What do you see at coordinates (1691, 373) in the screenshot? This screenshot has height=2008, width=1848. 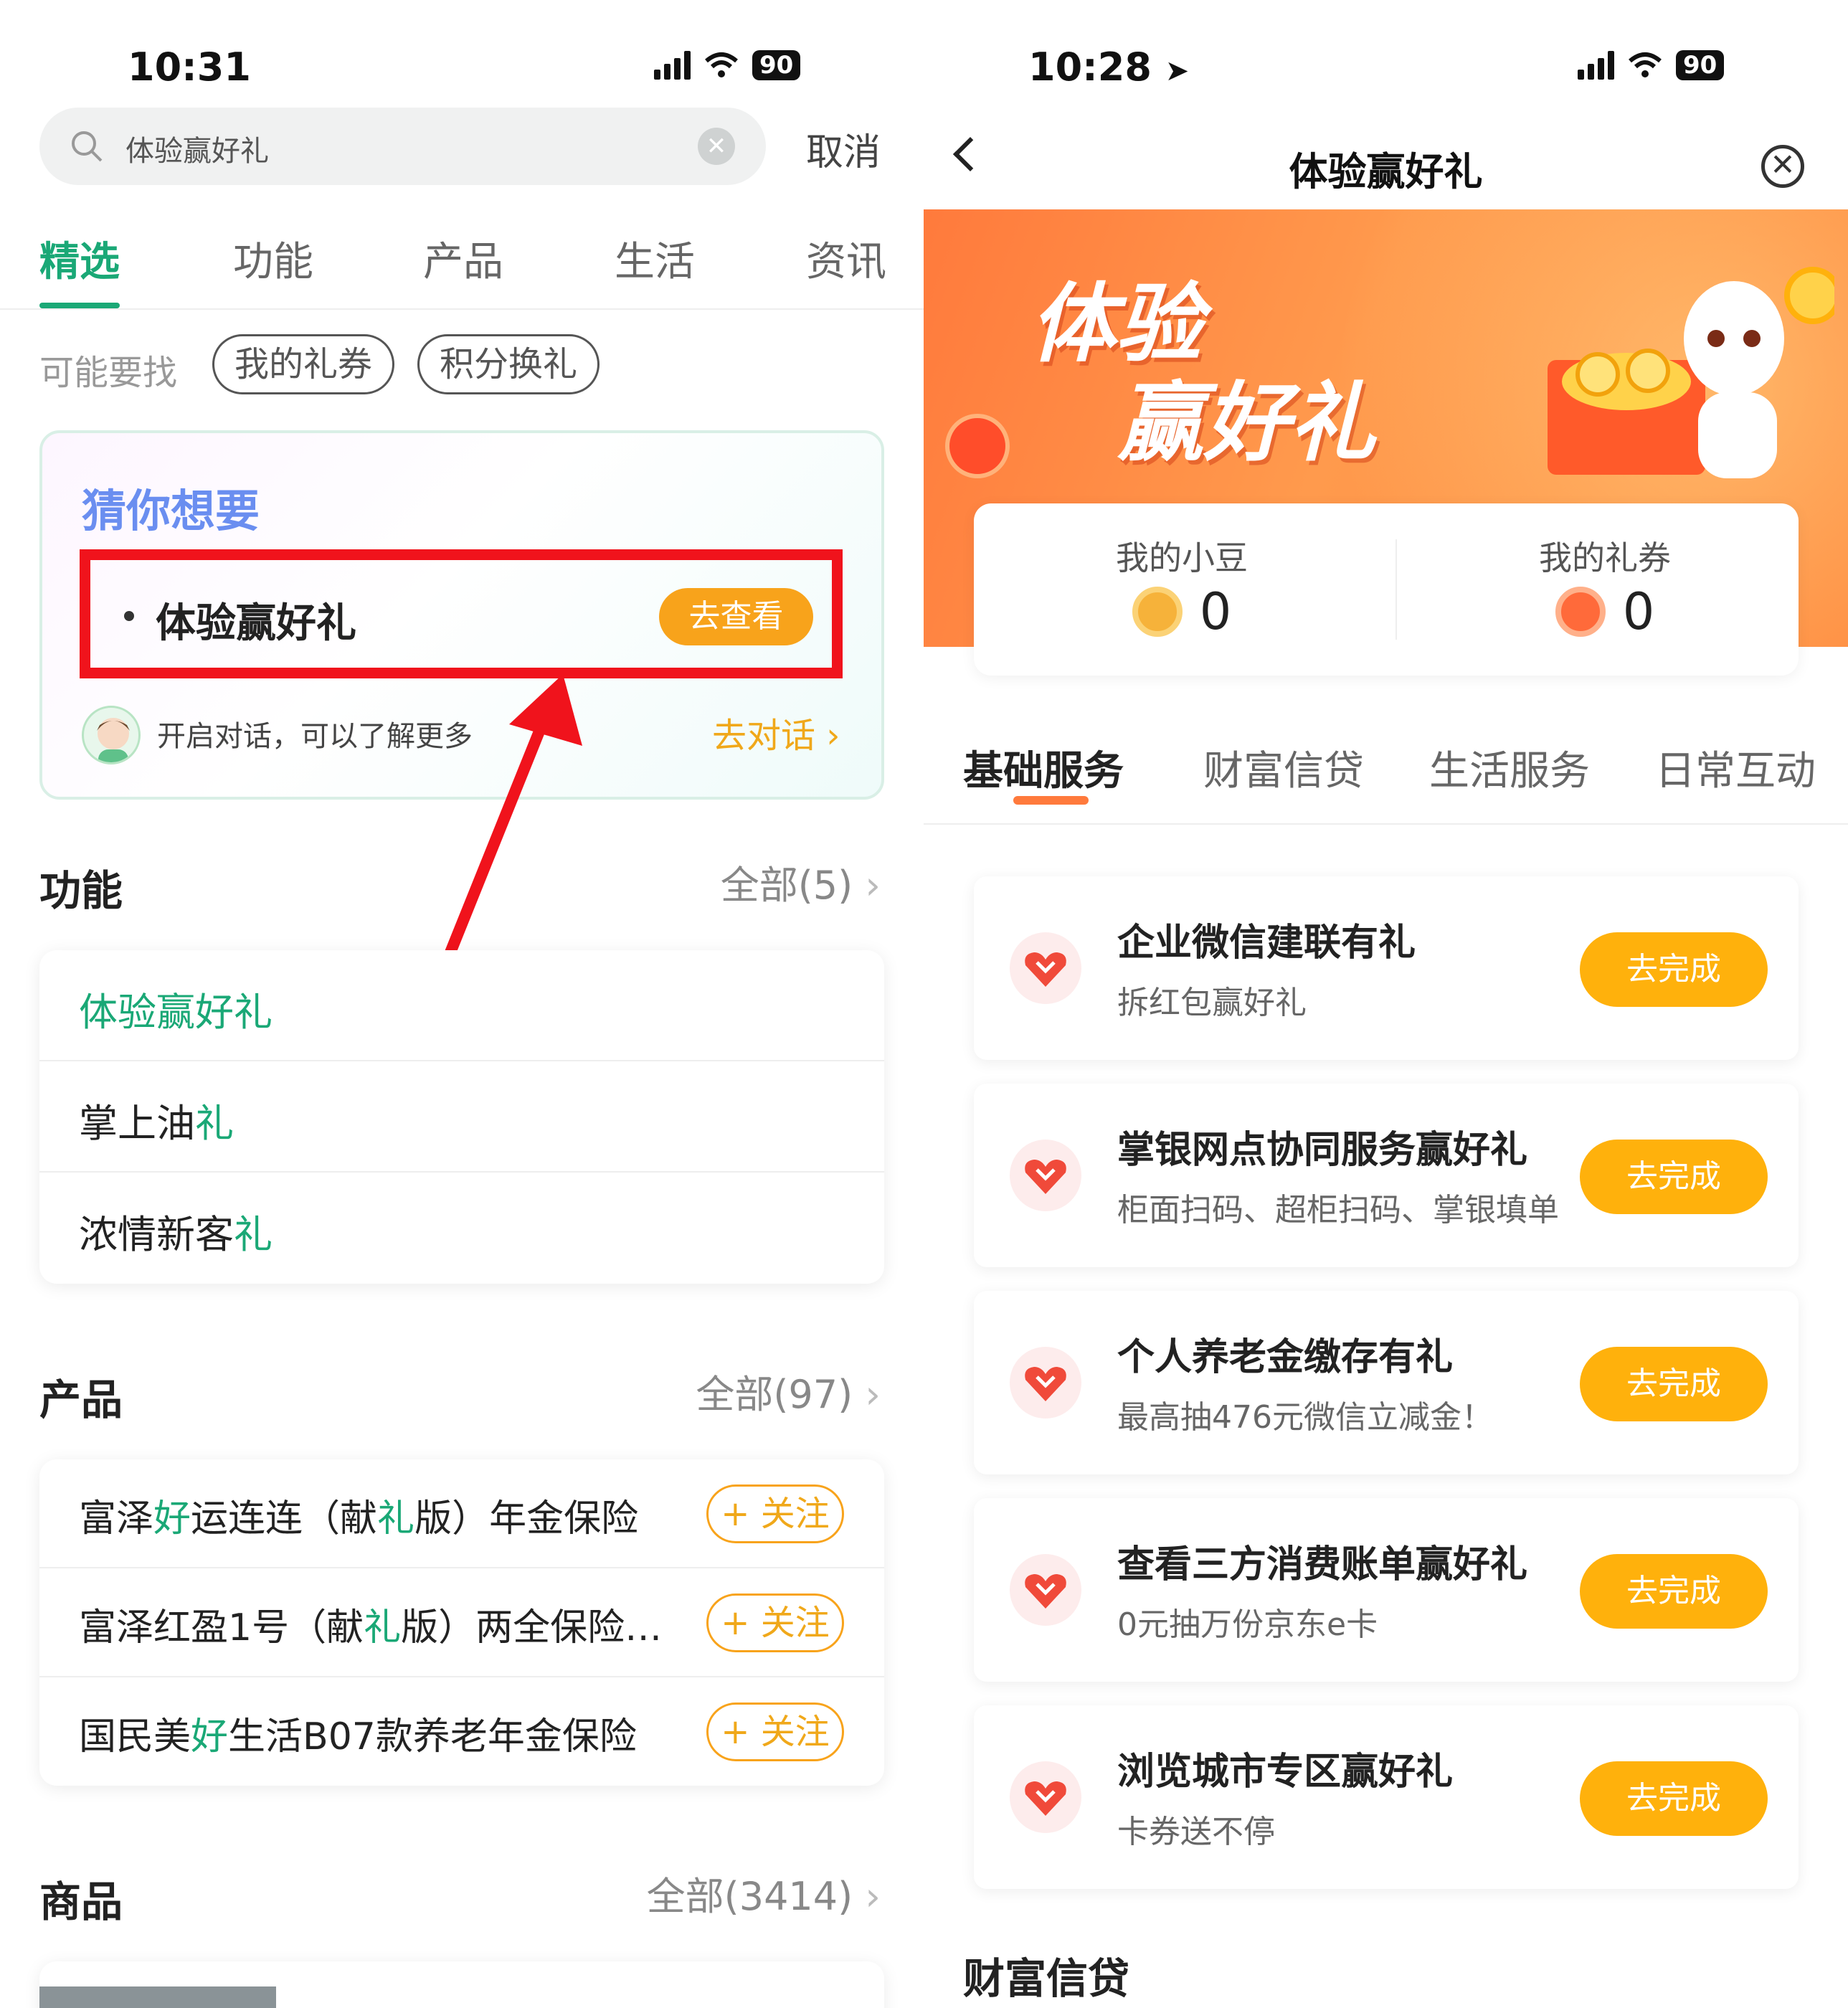 I see `mascot-gift-illustration` at bounding box center [1691, 373].